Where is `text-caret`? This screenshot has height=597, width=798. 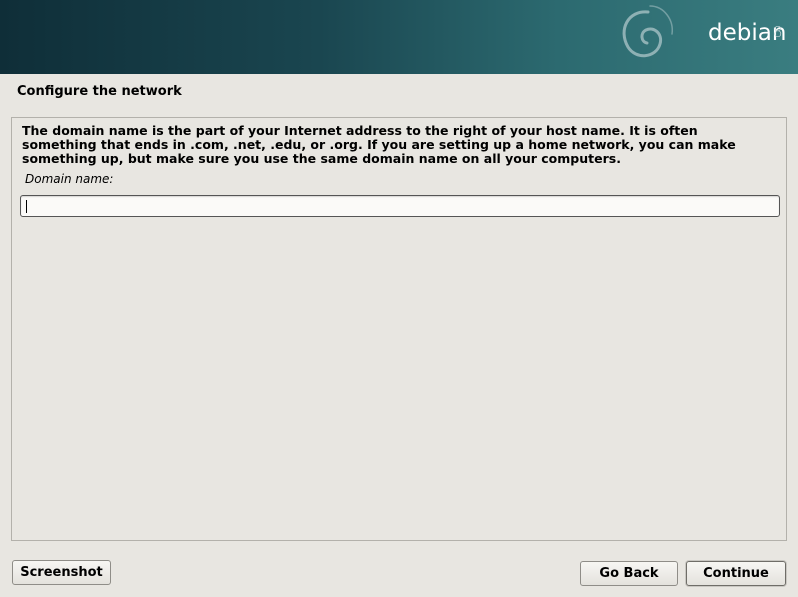 text-caret is located at coordinates (26, 206).